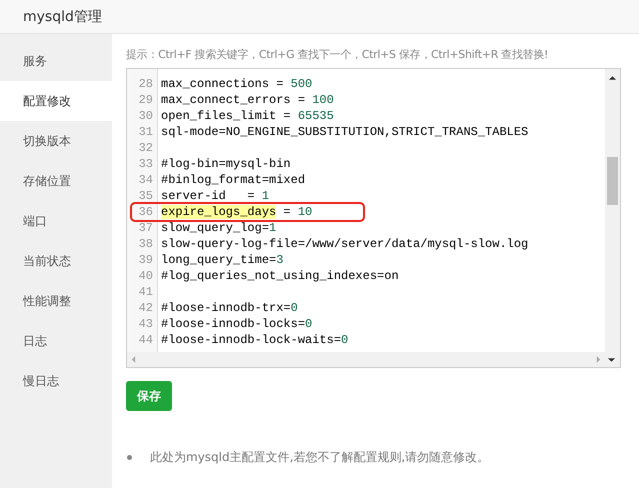 This screenshot has width=639, height=488. What do you see at coordinates (215, 196) in the screenshot?
I see `code-line: server-id = 1` at bounding box center [215, 196].